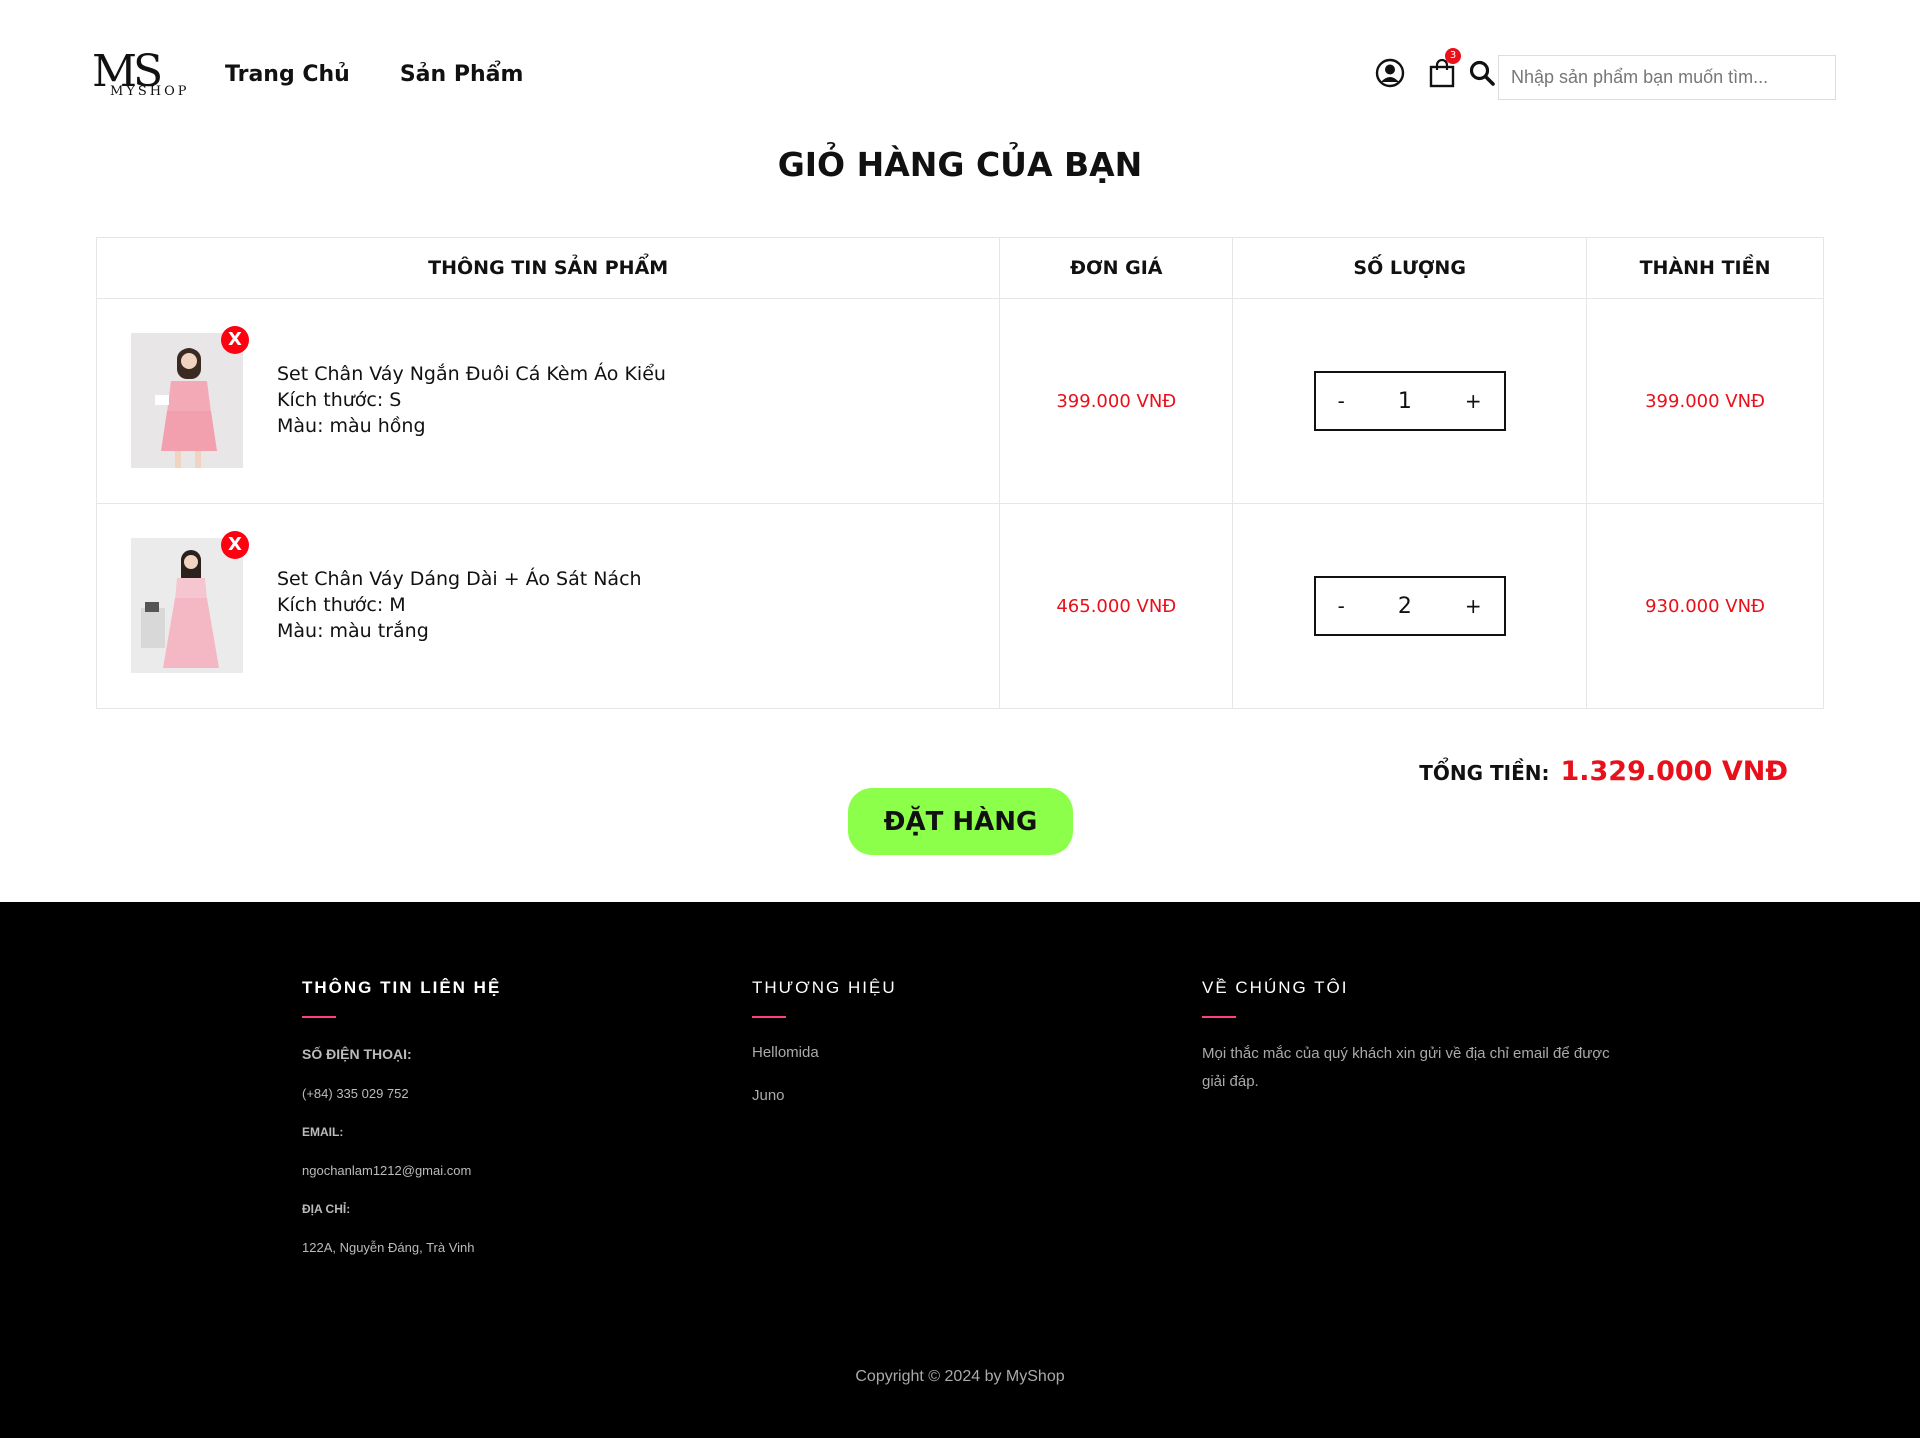 The width and height of the screenshot is (1920, 1438). Describe the element at coordinates (142, 77) in the screenshot. I see `site-logo: MS MYSHOP` at that location.